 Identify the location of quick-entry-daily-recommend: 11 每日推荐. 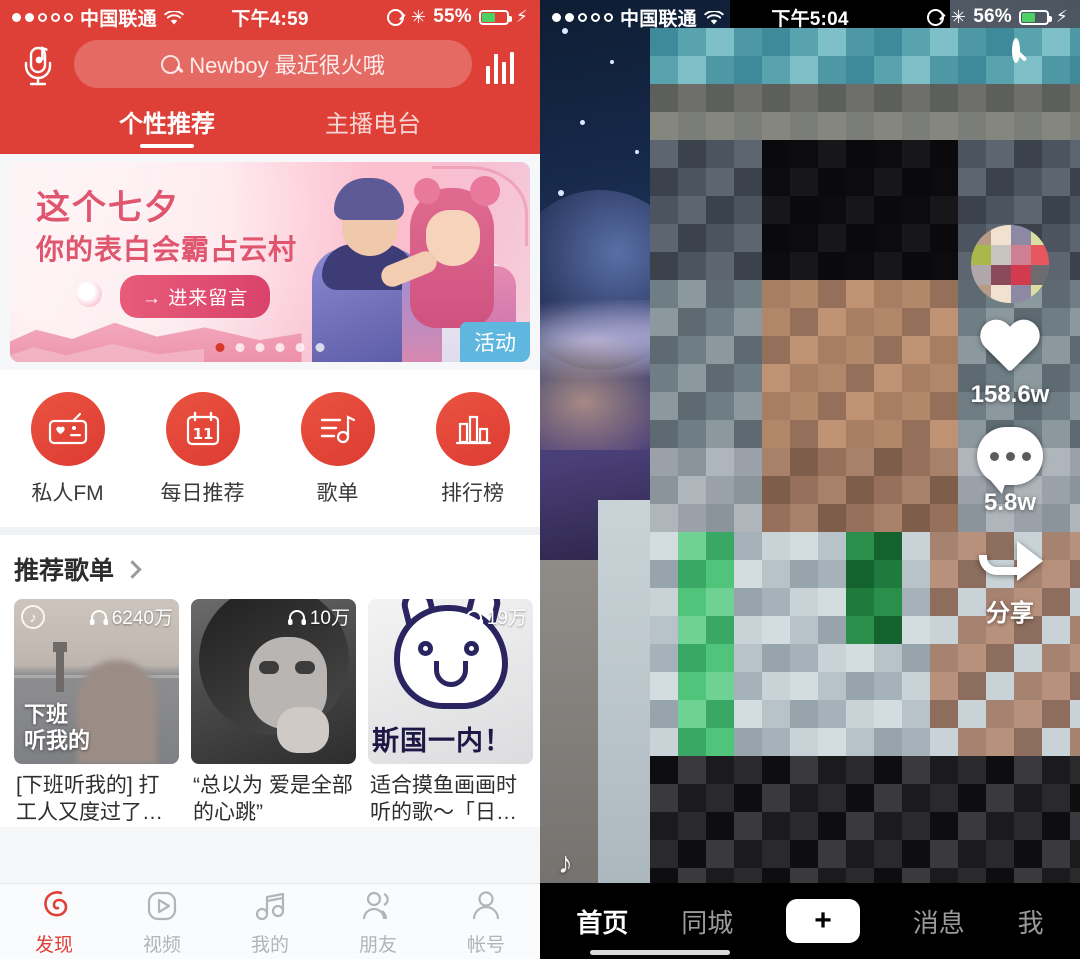
(202, 449).